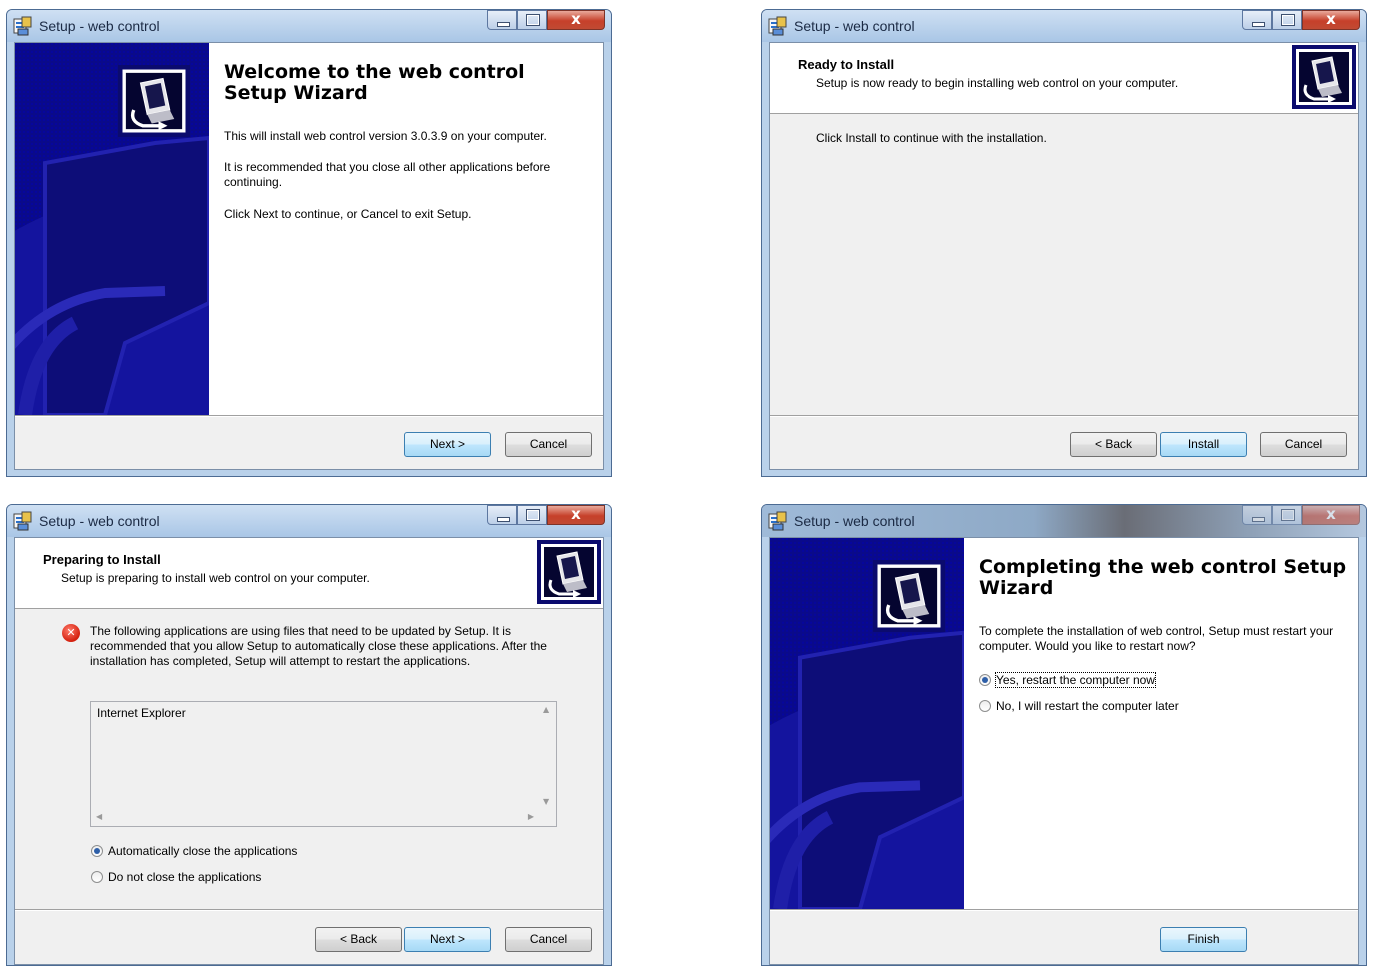  What do you see at coordinates (141, 713) in the screenshot?
I see `list-item: Internet Explorer` at bounding box center [141, 713].